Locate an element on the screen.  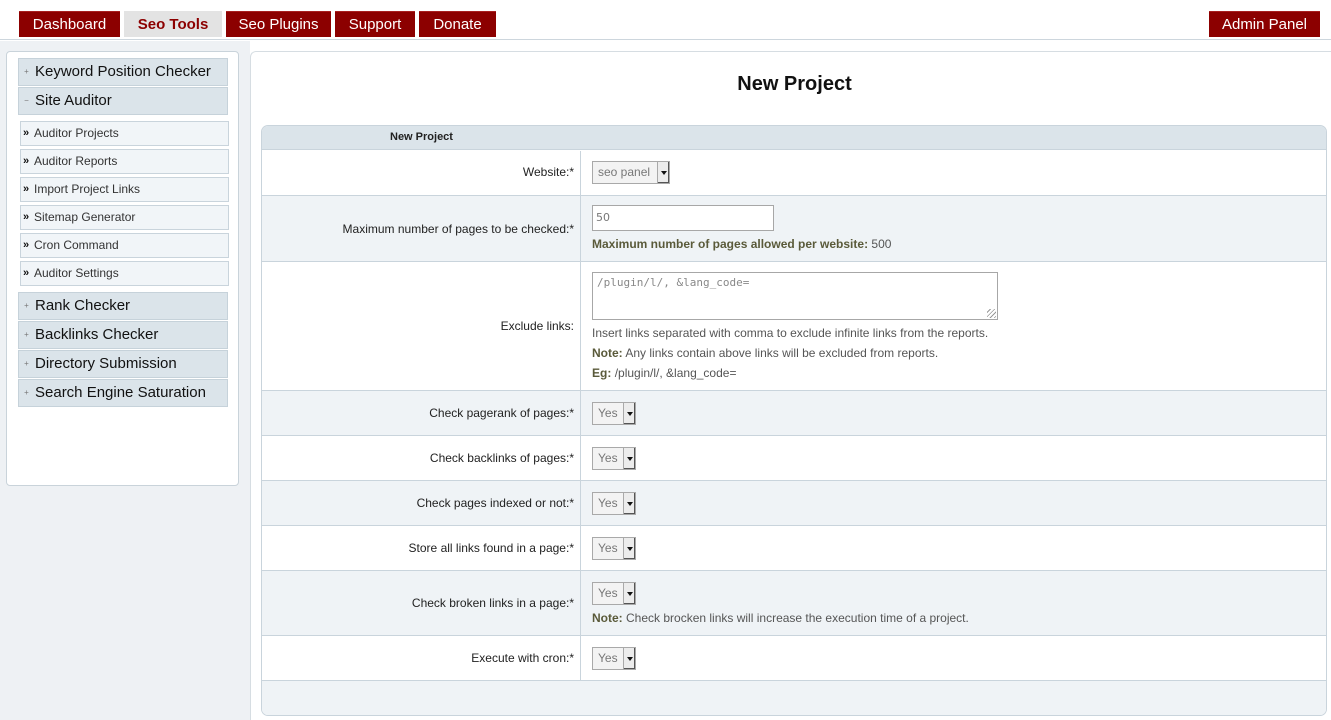
sidebar-item-import-project-links: » Import Project Links is located at coordinates (124, 189).